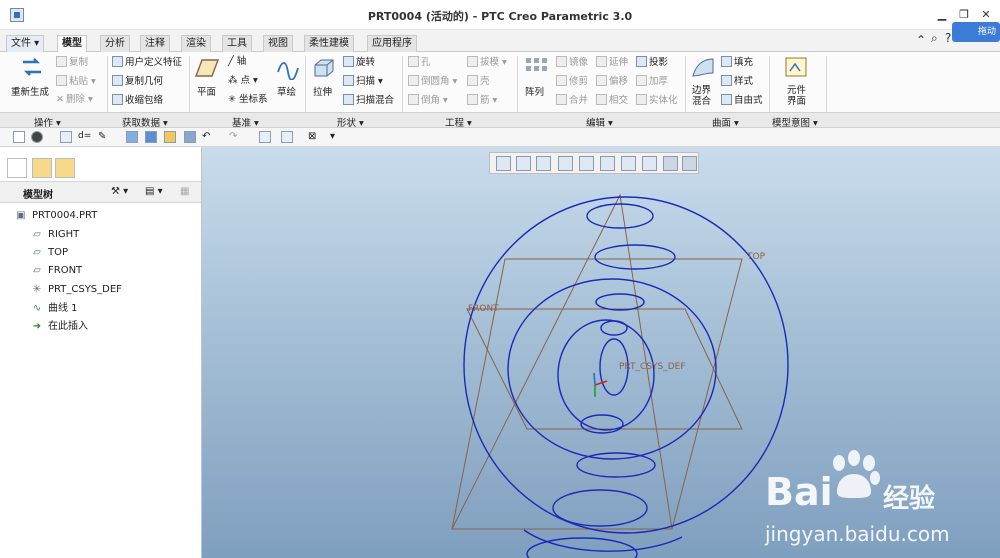  What do you see at coordinates (65, 168) in the screenshot?
I see `favorites-tab` at bounding box center [65, 168].